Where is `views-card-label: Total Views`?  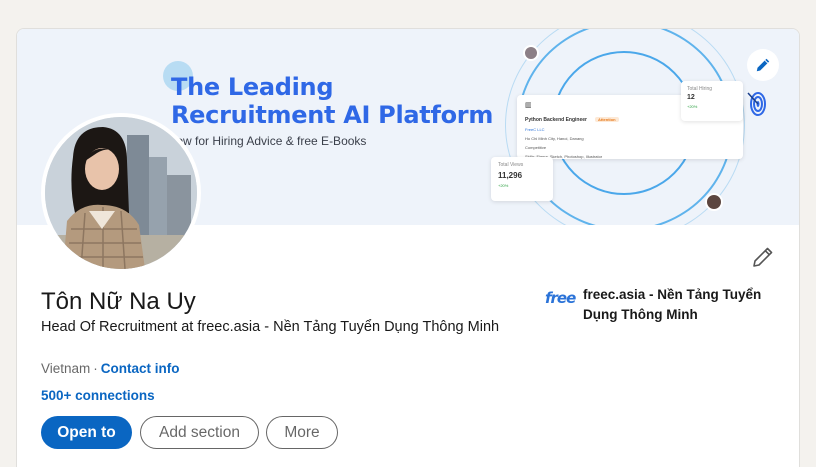
views-card-label: Total Views is located at coordinates (511, 165).